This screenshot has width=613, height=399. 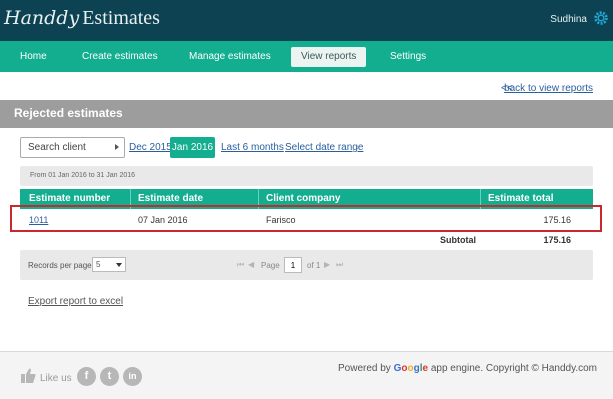 What do you see at coordinates (329, 57) in the screenshot?
I see `nav-view-reports: View reports` at bounding box center [329, 57].